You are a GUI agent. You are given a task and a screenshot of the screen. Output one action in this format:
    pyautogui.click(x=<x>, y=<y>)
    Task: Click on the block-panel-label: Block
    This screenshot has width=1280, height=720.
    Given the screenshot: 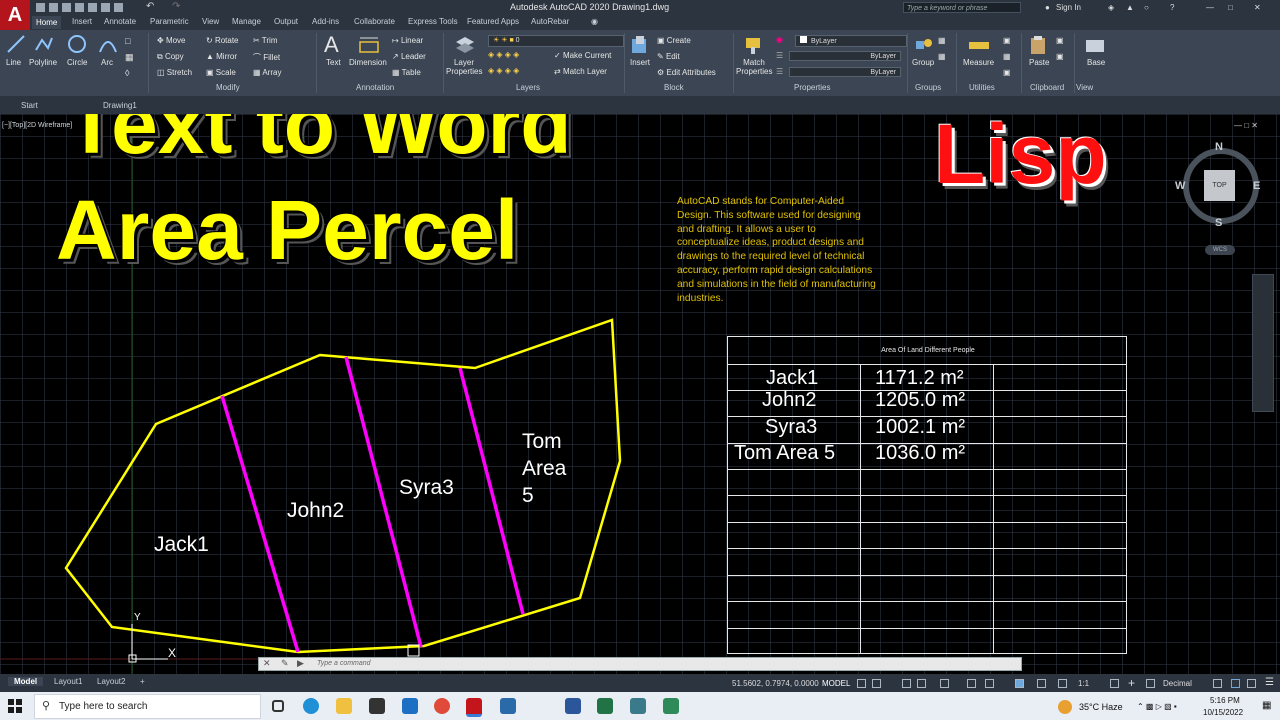 What is the action you would take?
    pyautogui.click(x=674, y=87)
    